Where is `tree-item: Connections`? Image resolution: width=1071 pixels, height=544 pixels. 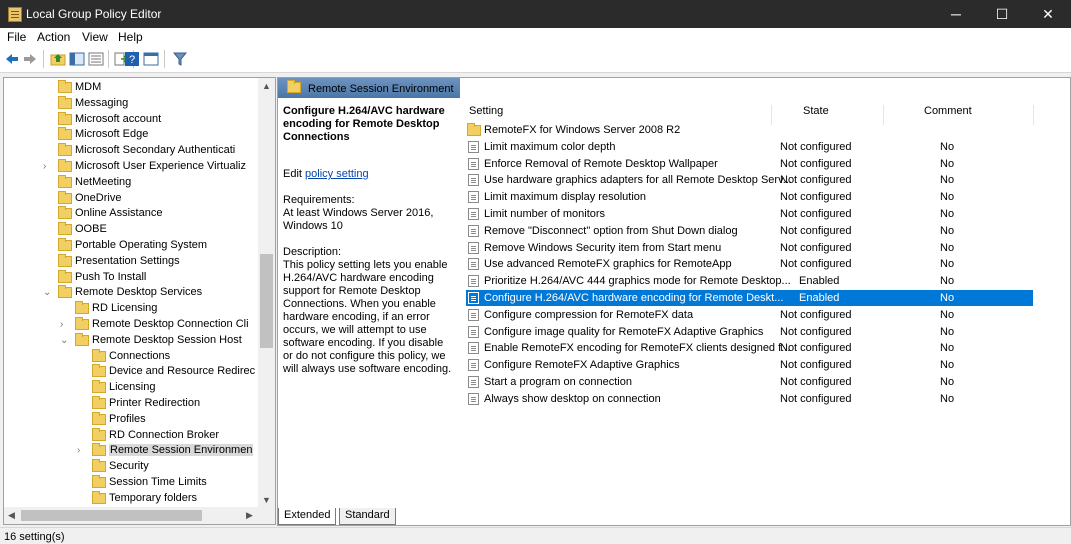 tree-item: Connections is located at coordinates (130, 356).